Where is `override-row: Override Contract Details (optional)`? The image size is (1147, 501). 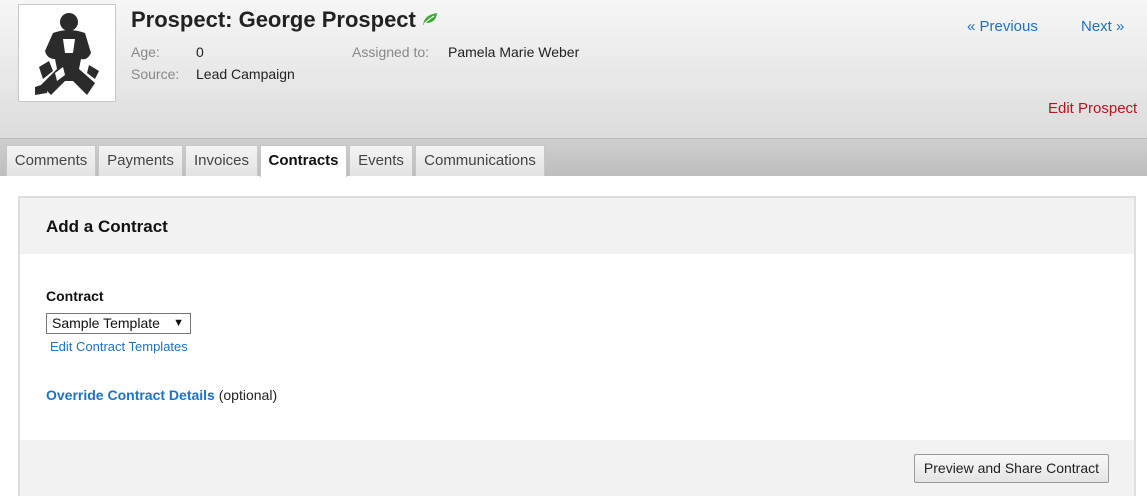 override-row: Override Contract Details (optional) is located at coordinates (161, 395).